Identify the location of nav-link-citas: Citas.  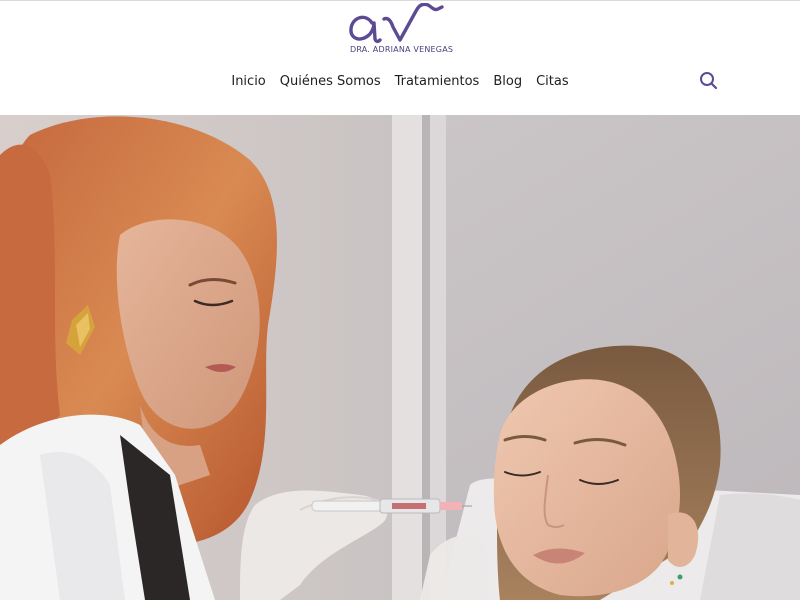
(552, 82).